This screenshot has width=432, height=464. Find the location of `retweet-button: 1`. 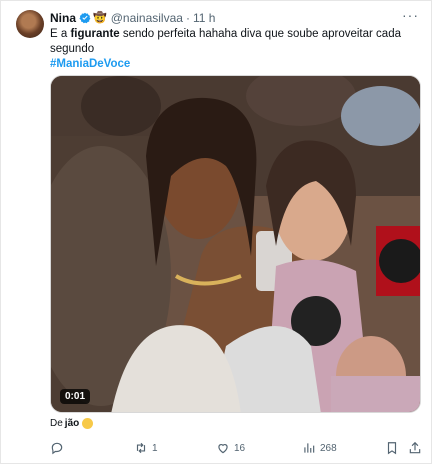

retweet-button: 1 is located at coordinates (146, 448).